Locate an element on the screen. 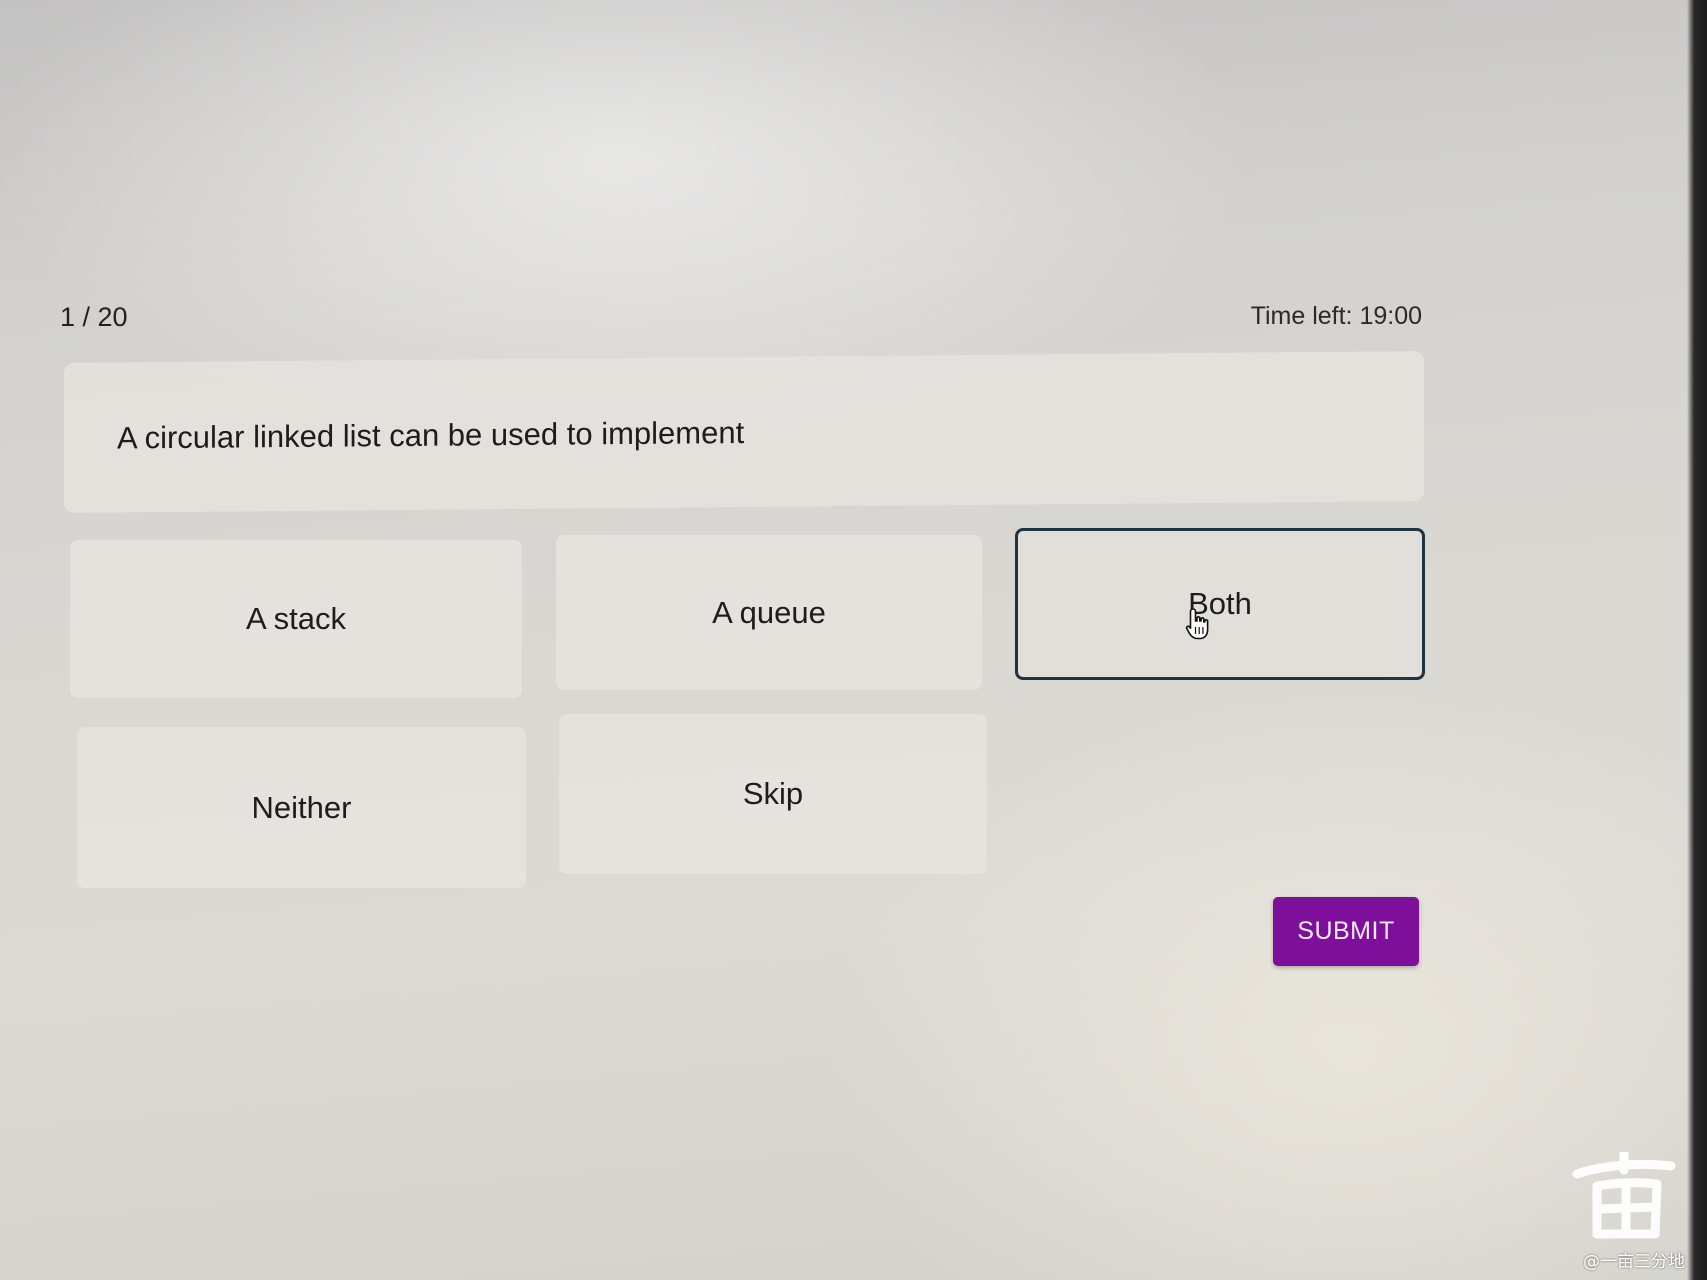  answer-option-neither: Neither is located at coordinates (301, 807).